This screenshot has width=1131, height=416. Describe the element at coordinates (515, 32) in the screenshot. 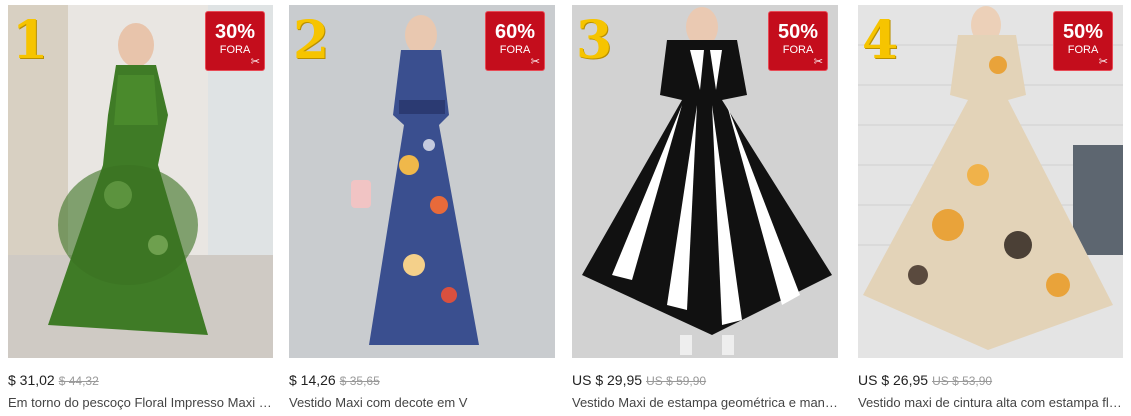

I see `discount-percent: 60%` at that location.